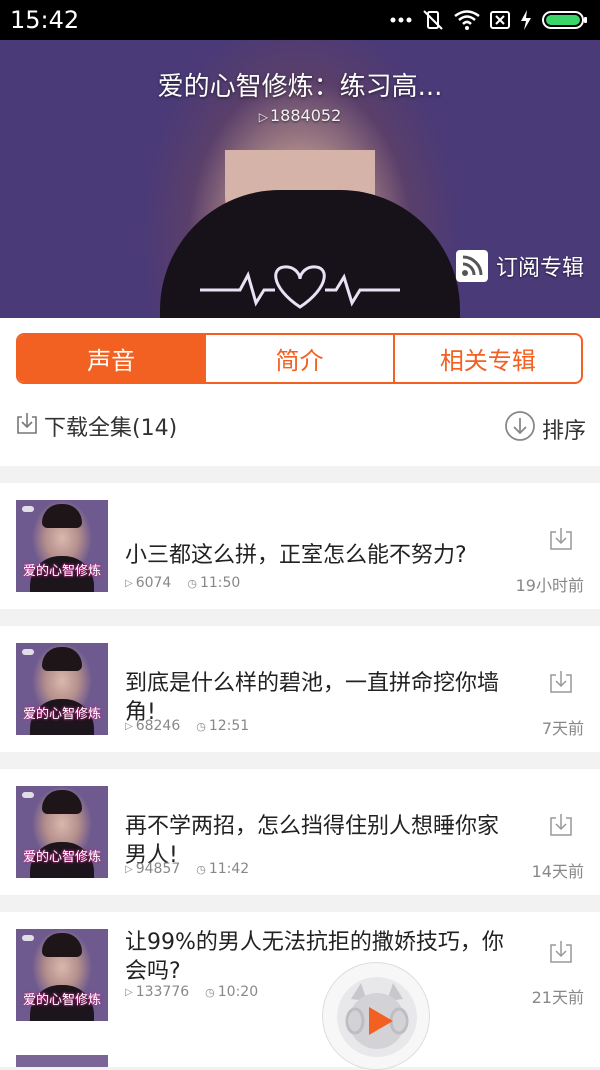 This screenshot has height=1070, width=600. What do you see at coordinates (557, 871) in the screenshot?
I see `track-time-ago: 14天前` at bounding box center [557, 871].